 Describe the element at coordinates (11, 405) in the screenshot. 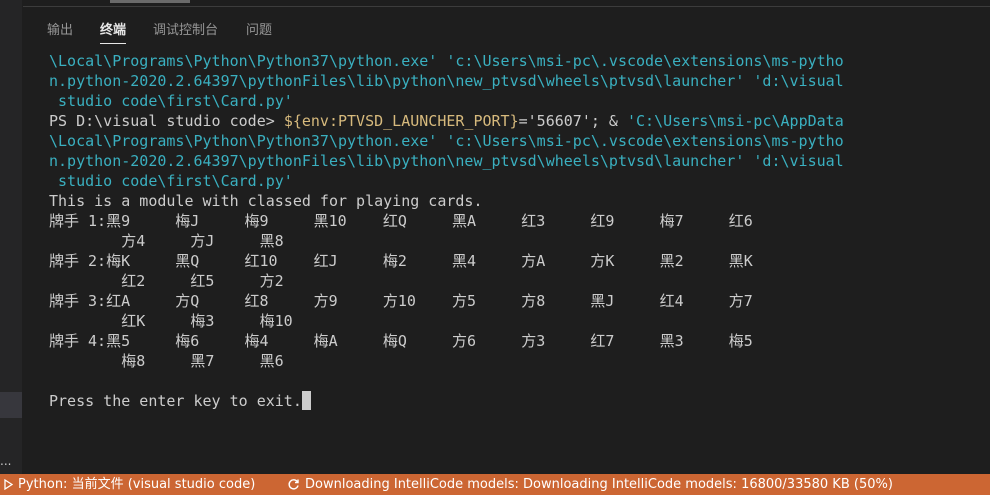

I see `selected-row-highlight` at that location.